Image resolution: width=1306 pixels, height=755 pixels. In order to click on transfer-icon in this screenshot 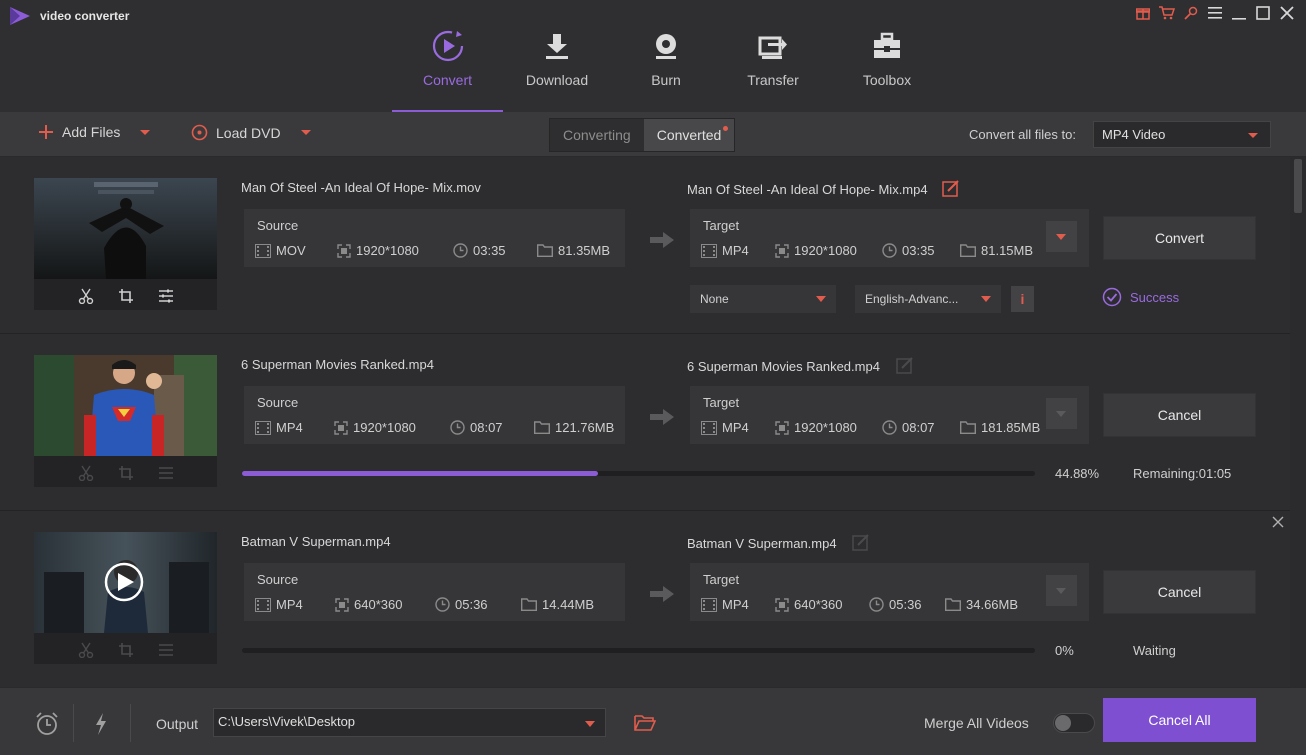, I will do `click(773, 46)`.